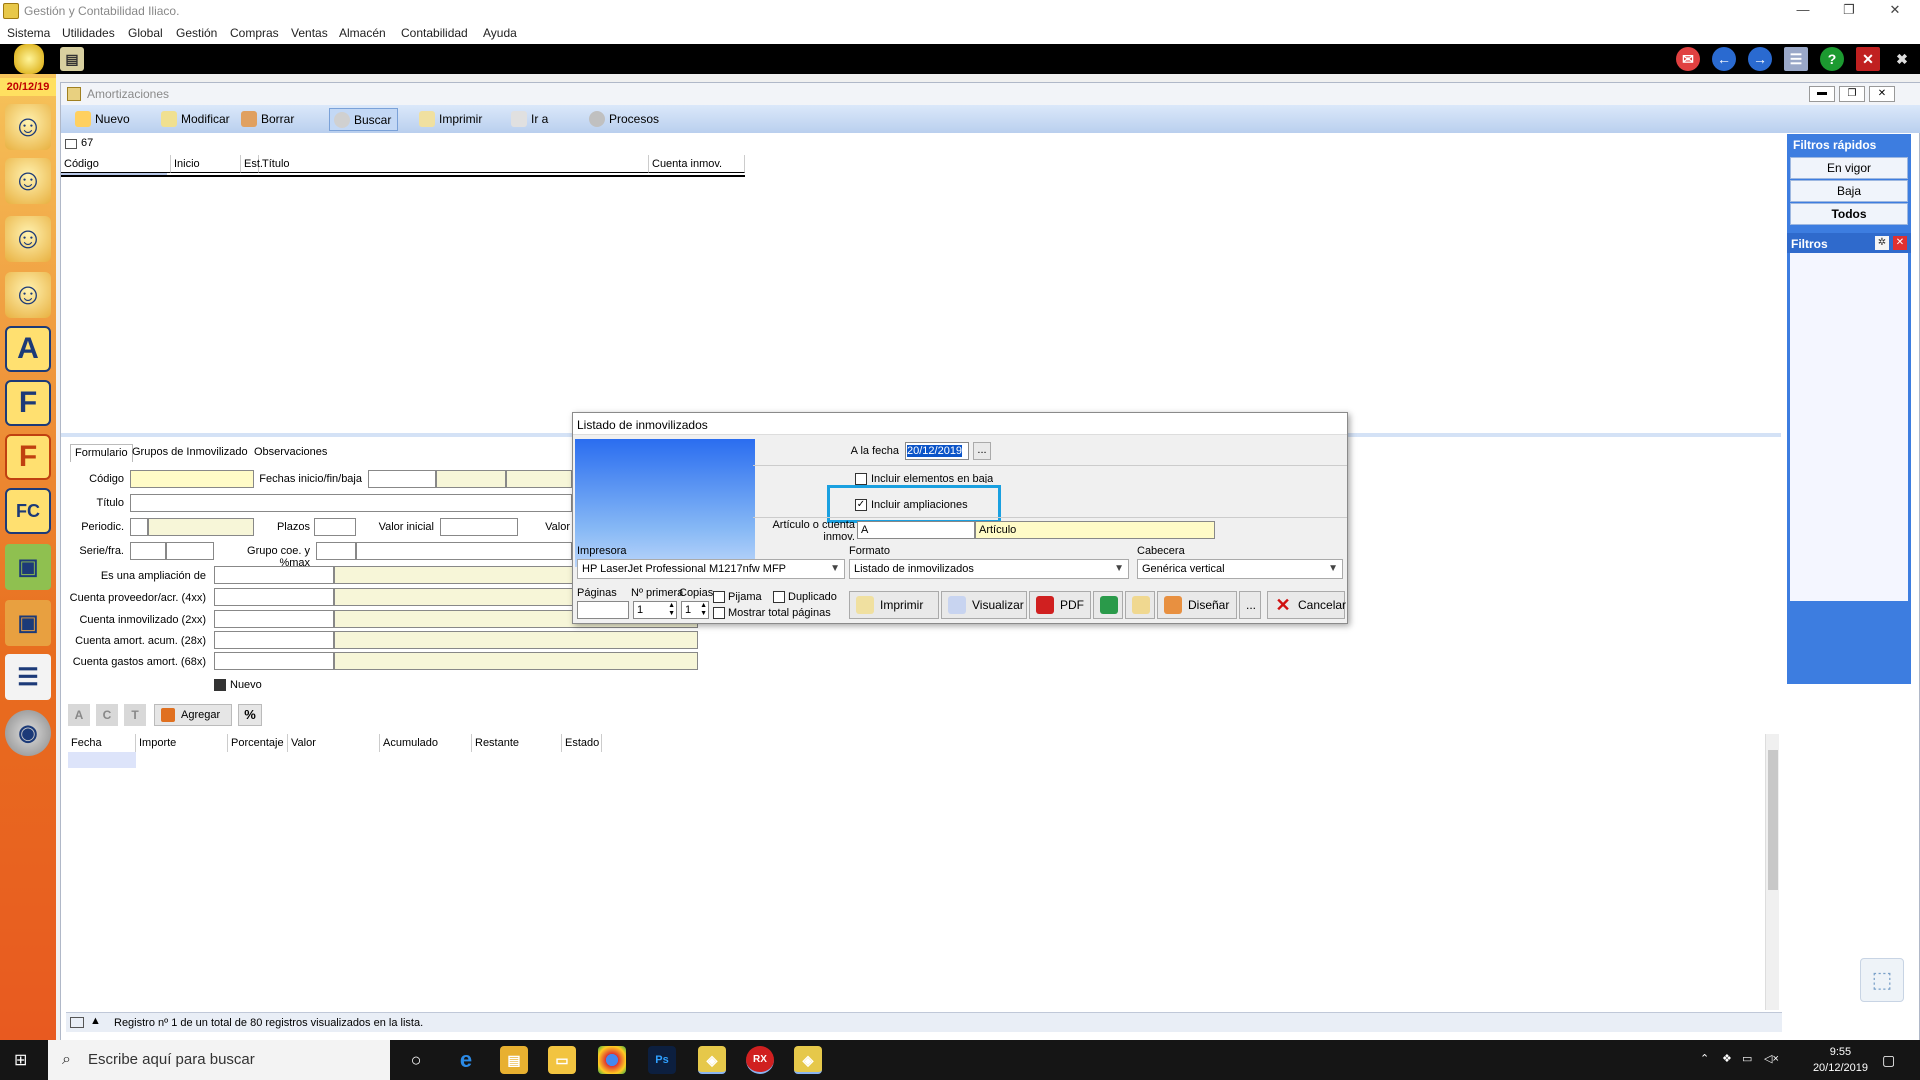 The image size is (1920, 1080). What do you see at coordinates (28, 511) in the screenshot?
I see `invoice-clients-icon: FC` at bounding box center [28, 511].